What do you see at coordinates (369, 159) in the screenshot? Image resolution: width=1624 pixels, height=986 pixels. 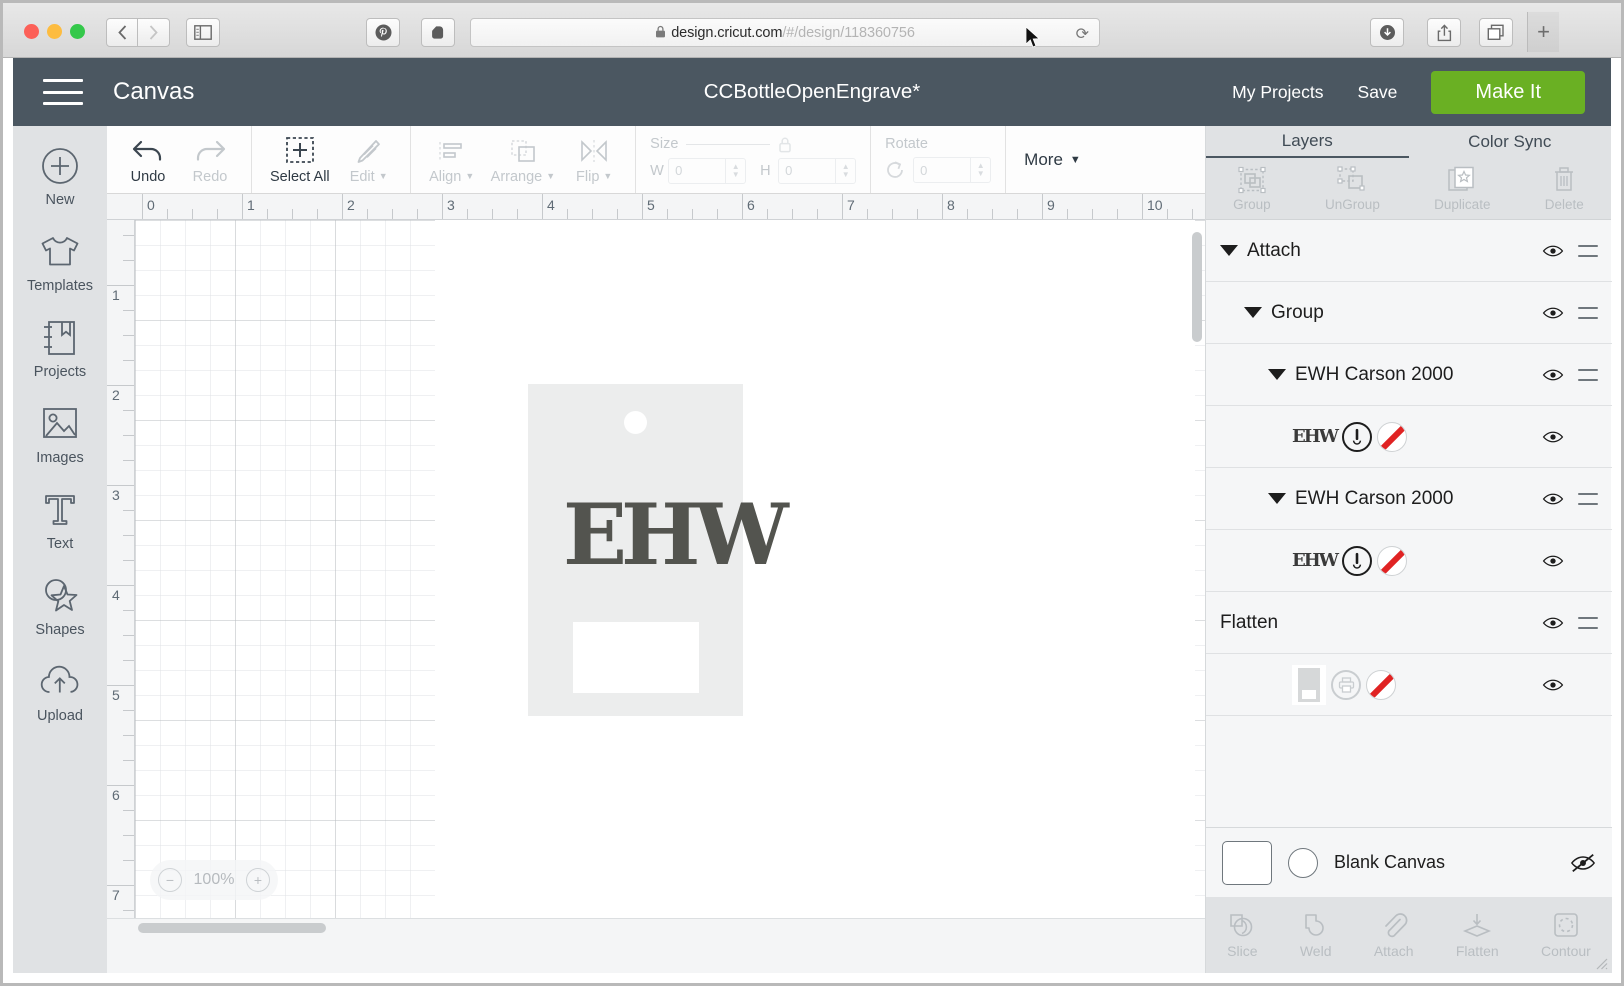 I see `edit-menu-button: Edit ▼` at bounding box center [369, 159].